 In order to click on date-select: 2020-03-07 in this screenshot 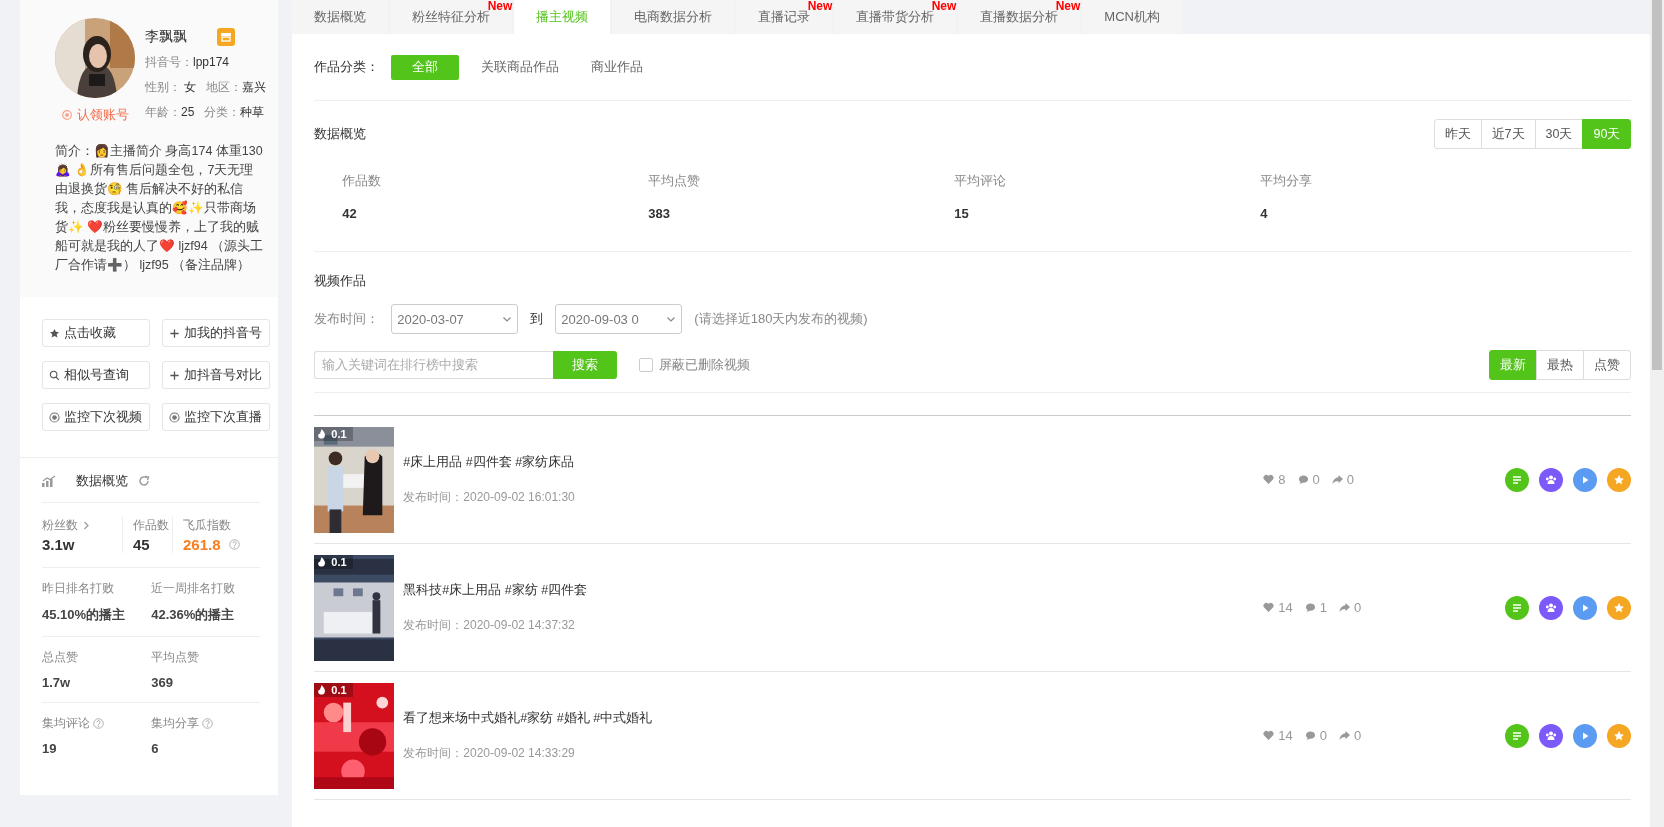, I will do `click(455, 319)`.